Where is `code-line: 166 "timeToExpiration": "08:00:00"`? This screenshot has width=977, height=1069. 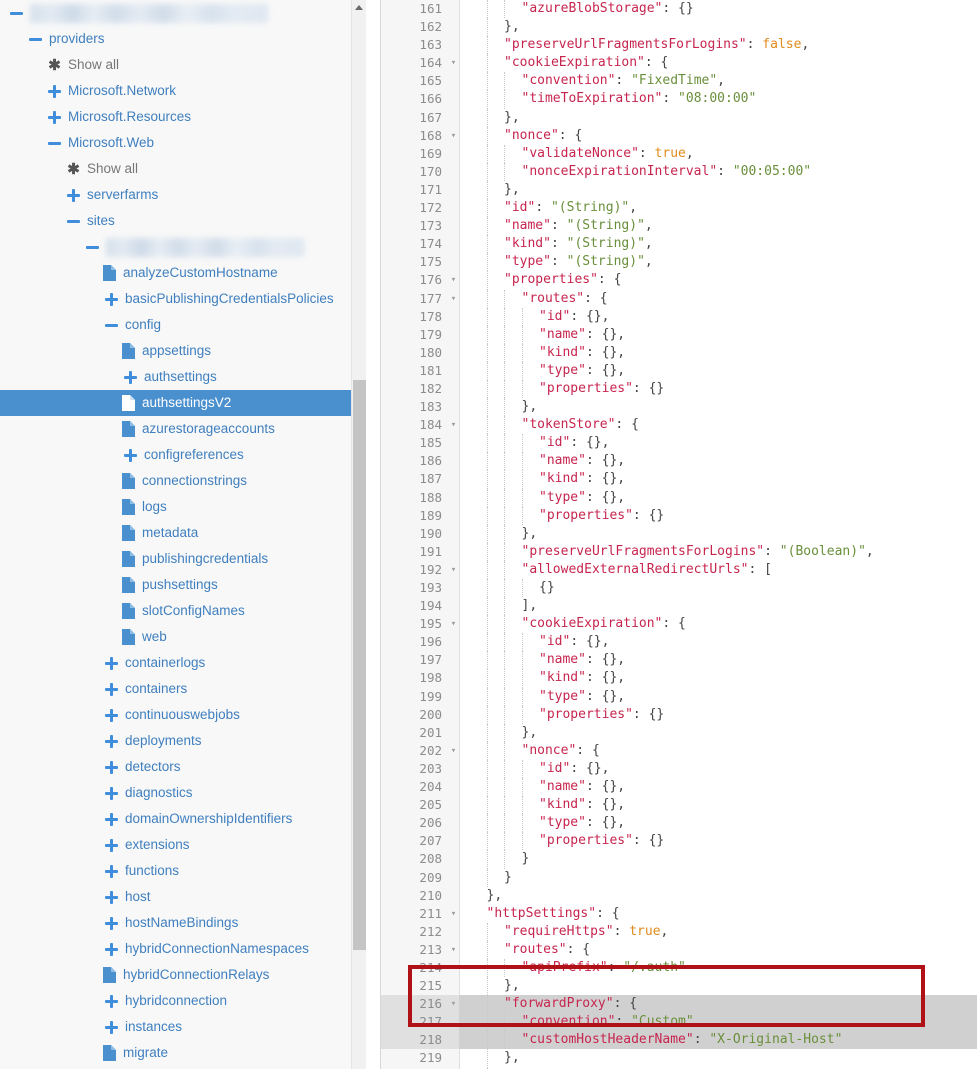
code-line: 166 "timeToExpiration": "08:00:00" is located at coordinates (679, 99).